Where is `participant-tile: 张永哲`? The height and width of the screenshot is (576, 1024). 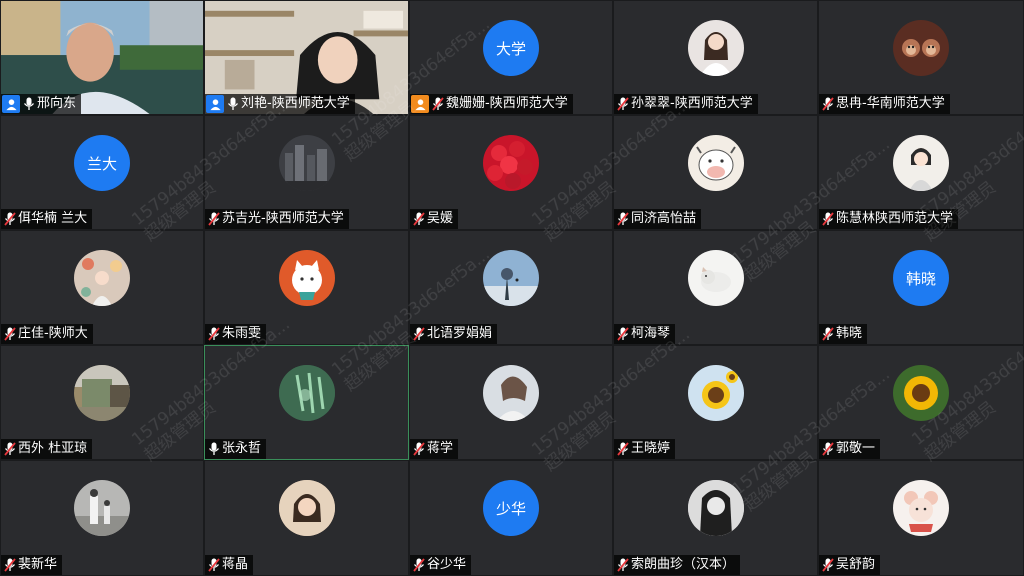 participant-tile: 张永哲 is located at coordinates (306, 402).